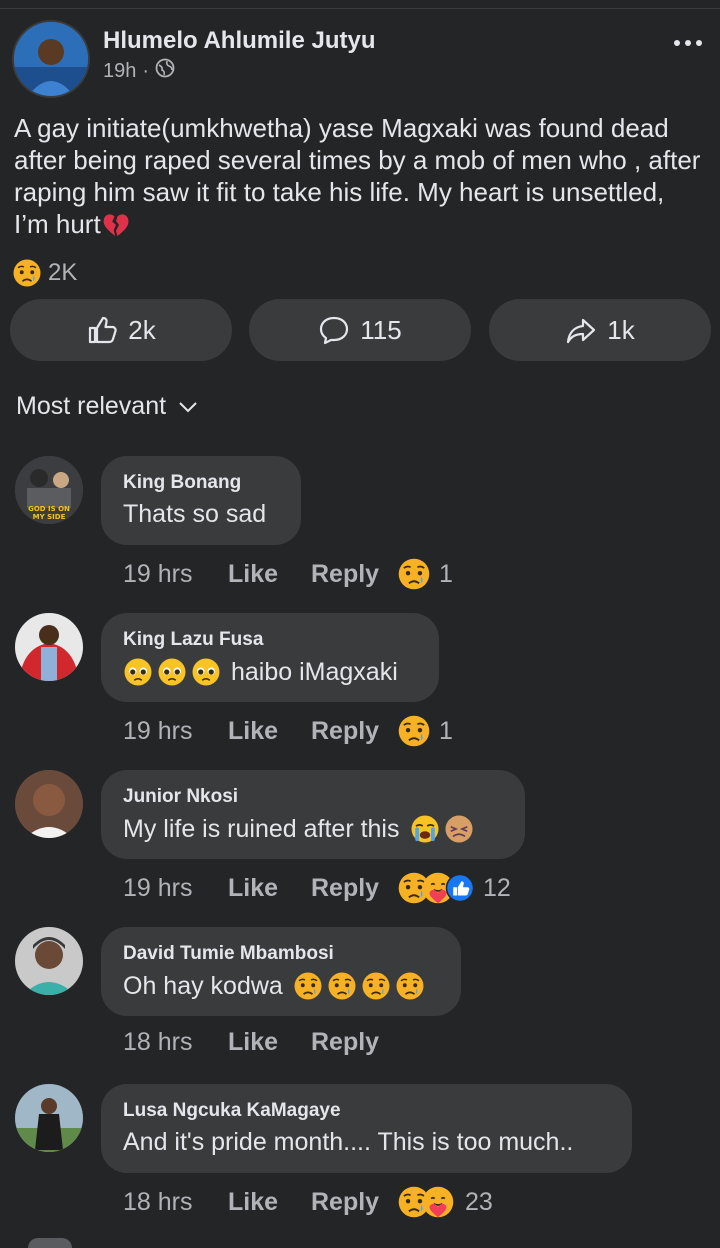 This screenshot has width=720, height=1248. Describe the element at coordinates (49, 509) in the screenshot. I see `svg-text: GOD IS ON` at that location.